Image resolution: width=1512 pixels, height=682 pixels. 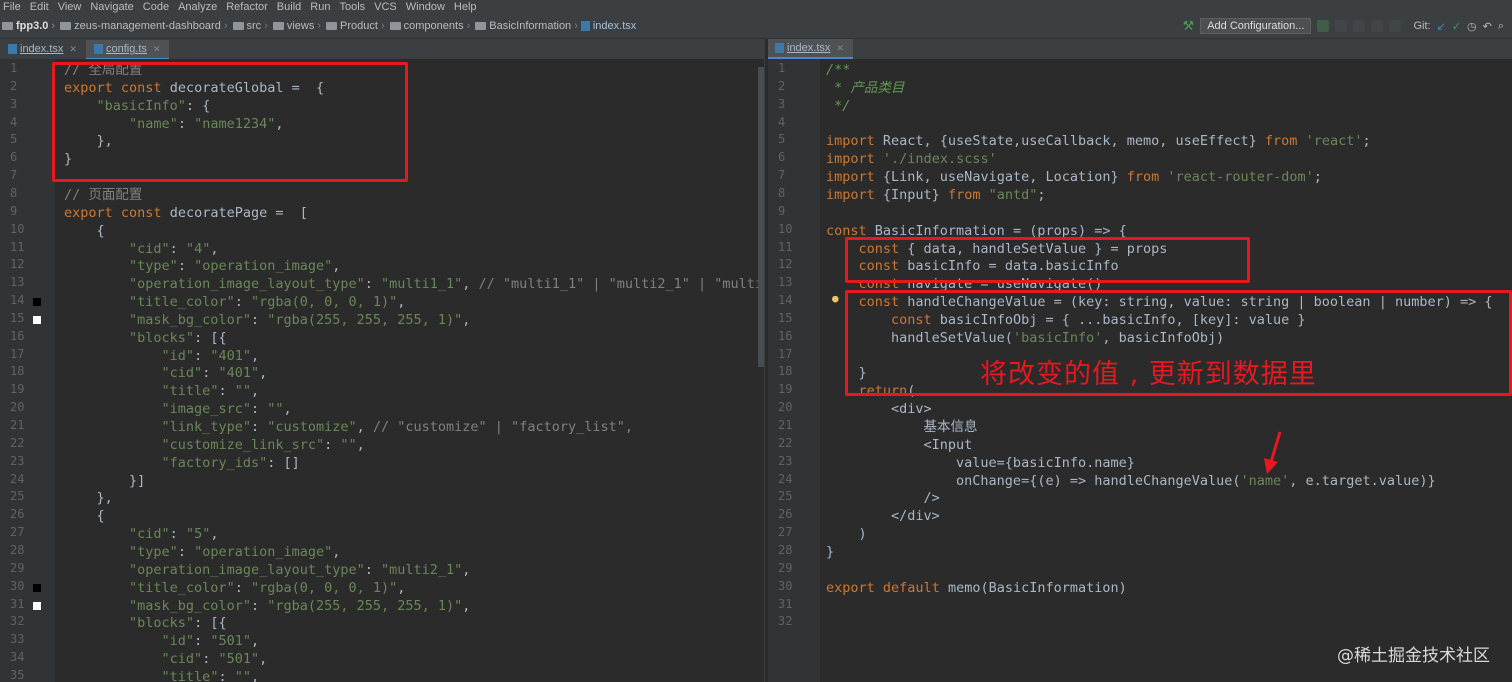 What do you see at coordinates (178, 409) in the screenshot?
I see `code-line: "image_src": "",` at bounding box center [178, 409].